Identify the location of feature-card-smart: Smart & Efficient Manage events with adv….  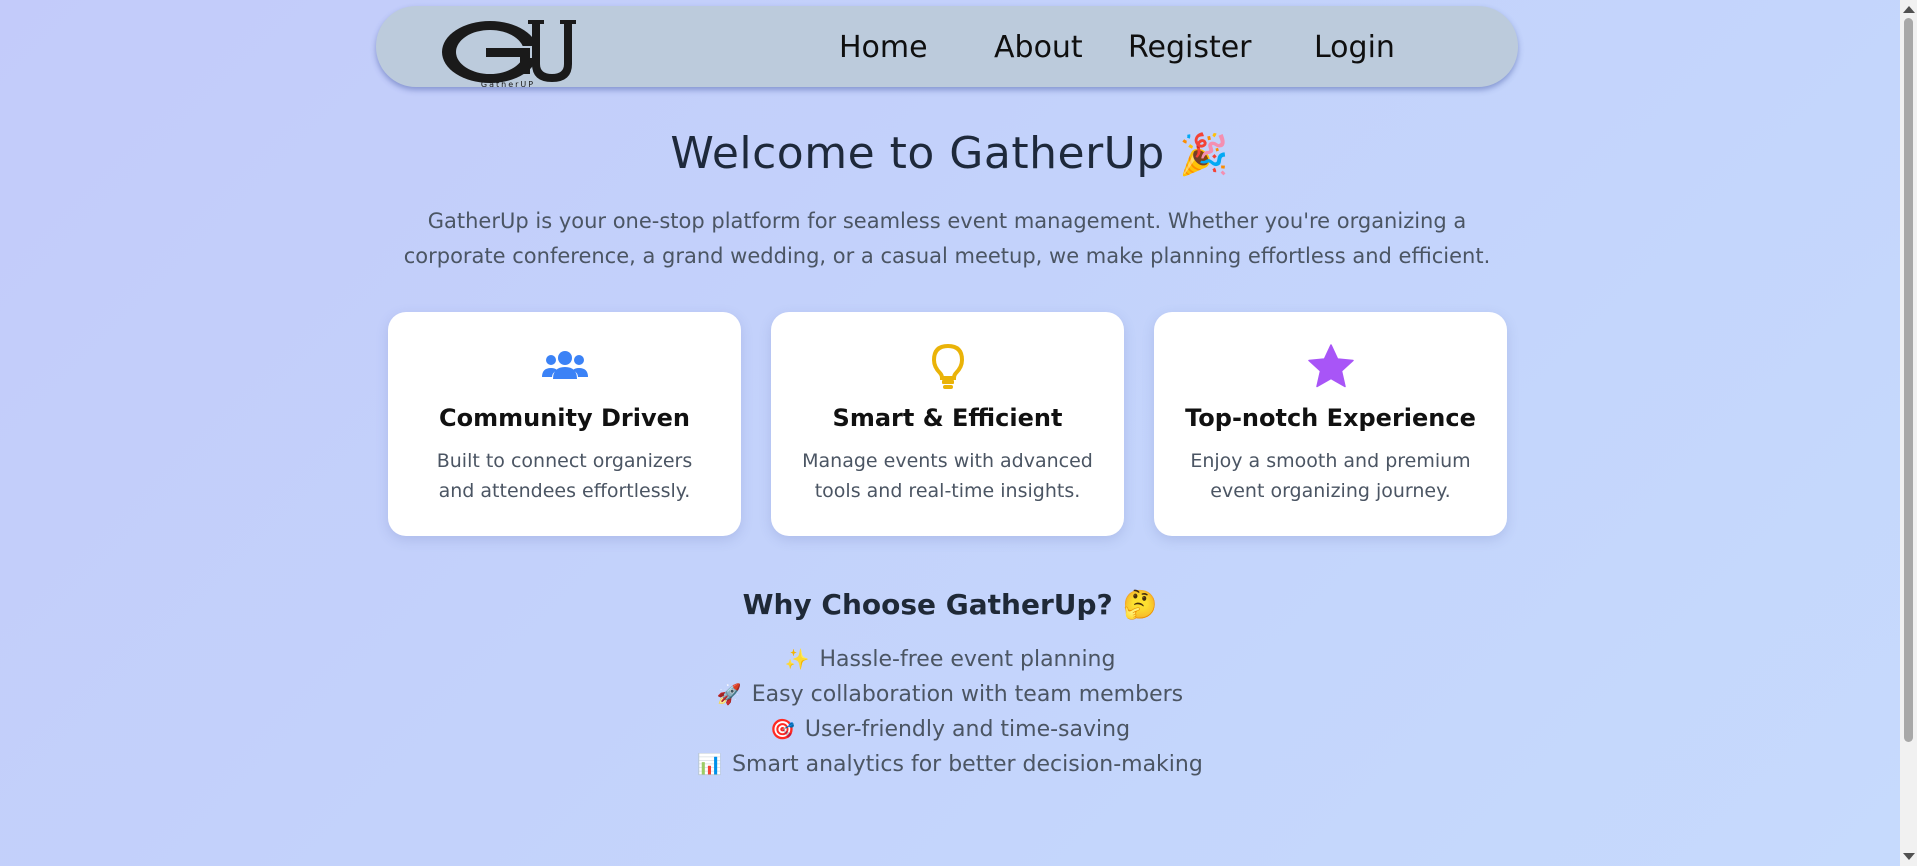
(947, 424).